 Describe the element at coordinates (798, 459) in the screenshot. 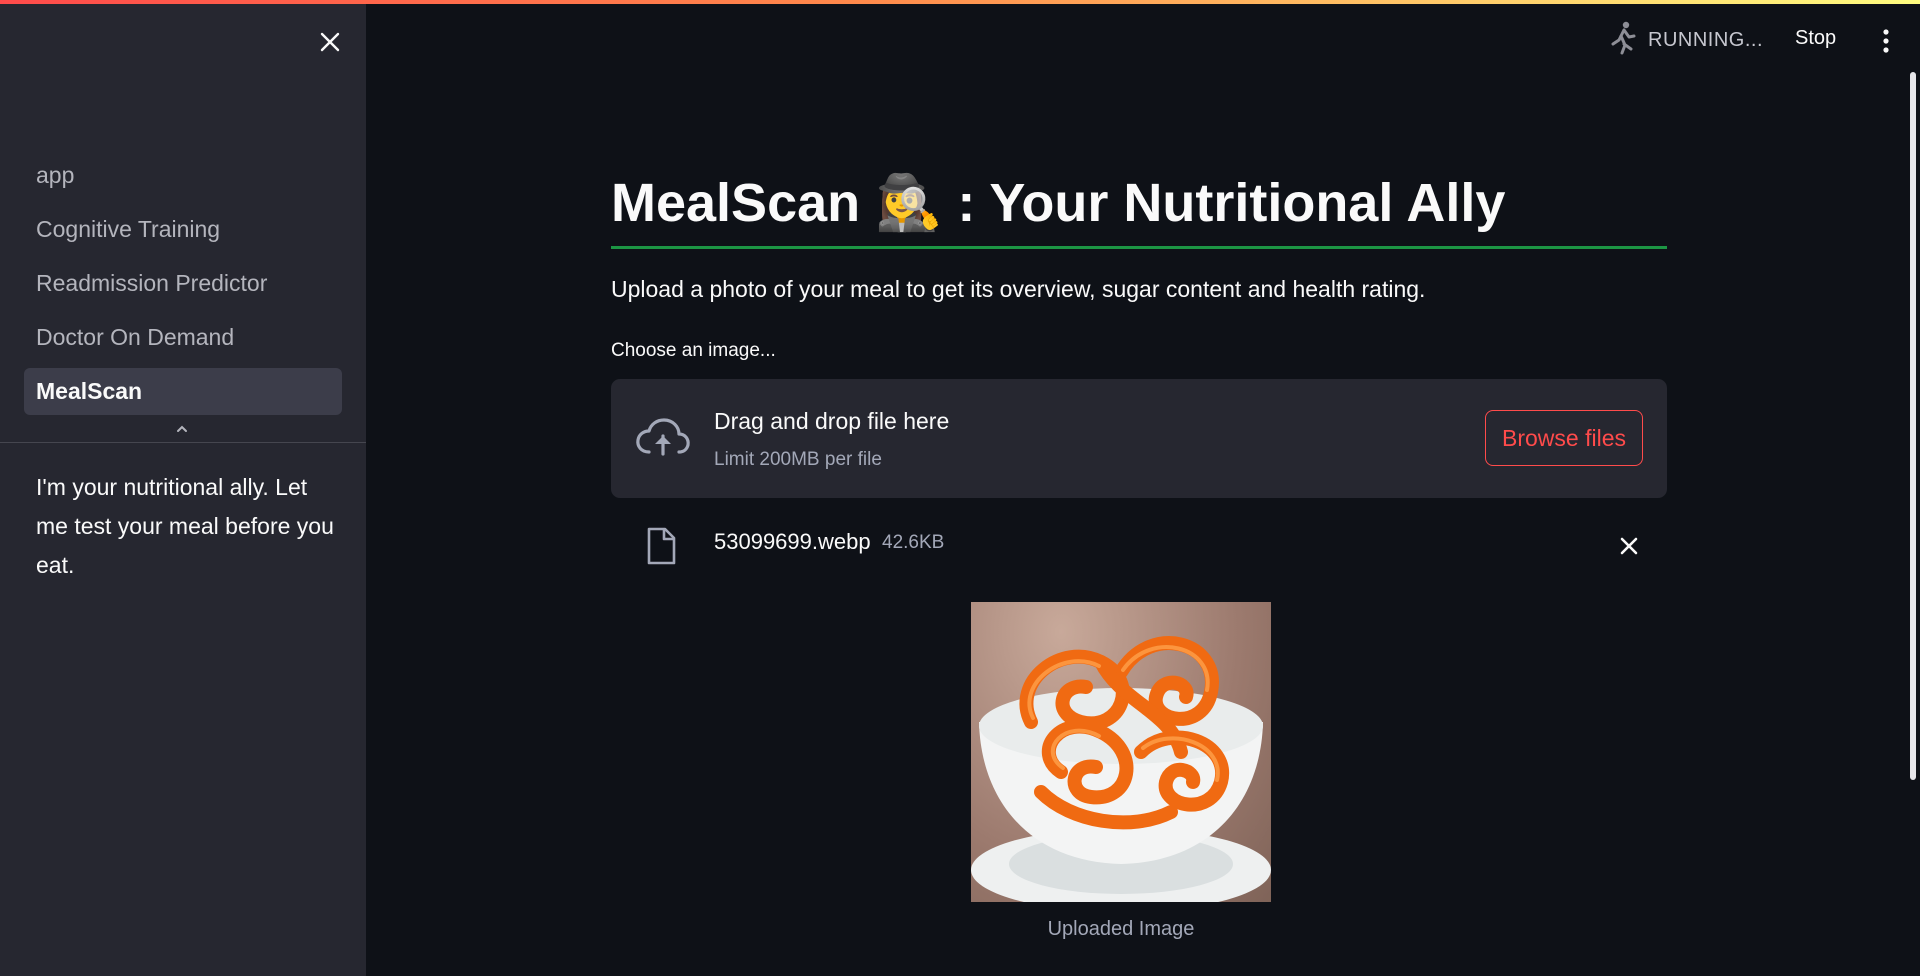

I see `dropzone-limit: Limit 200MB per file` at that location.